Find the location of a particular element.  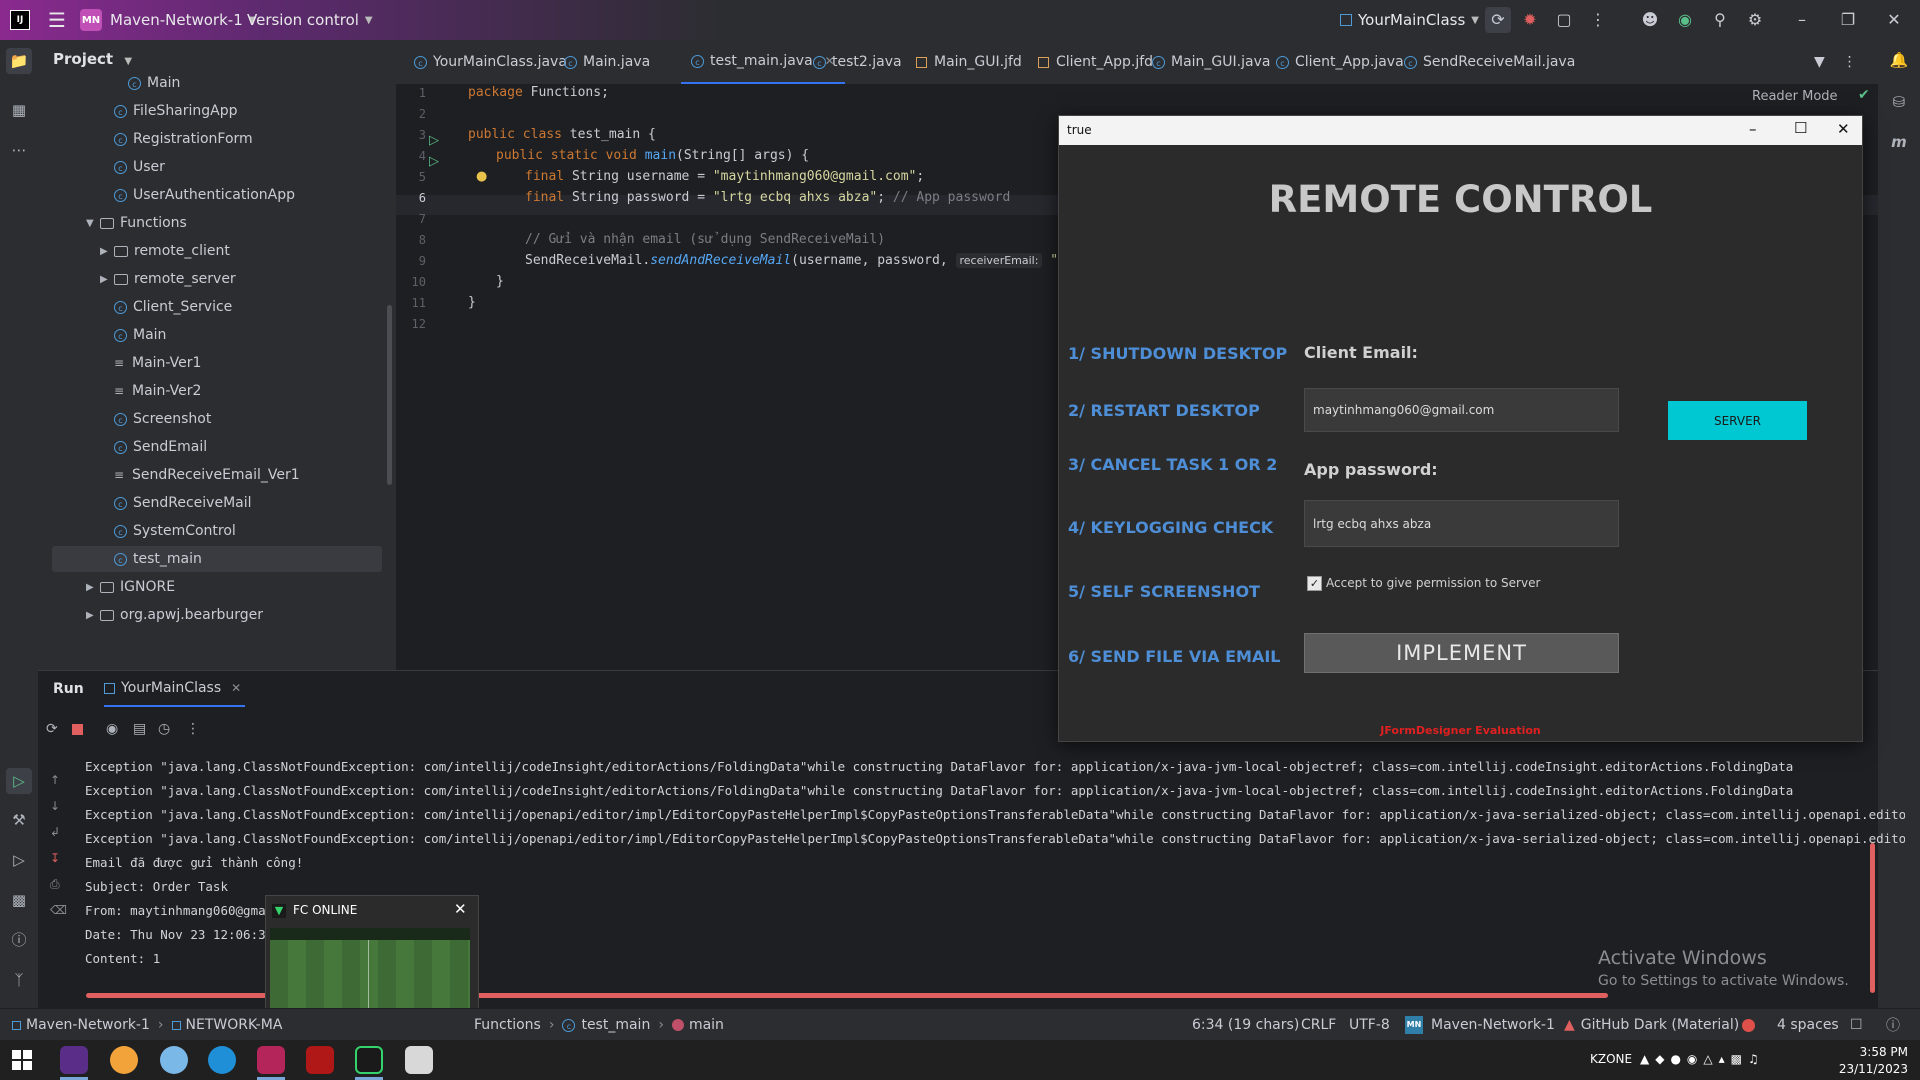

file-encoding: UTF-8 is located at coordinates (1369, 1025).